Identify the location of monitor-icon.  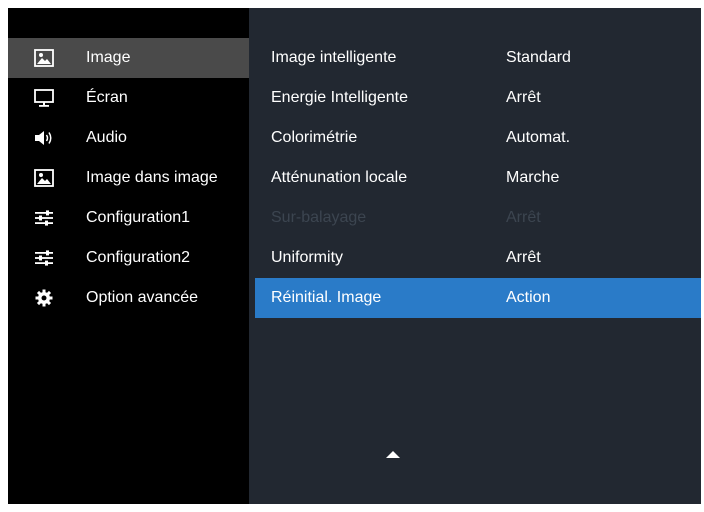
(44, 98).